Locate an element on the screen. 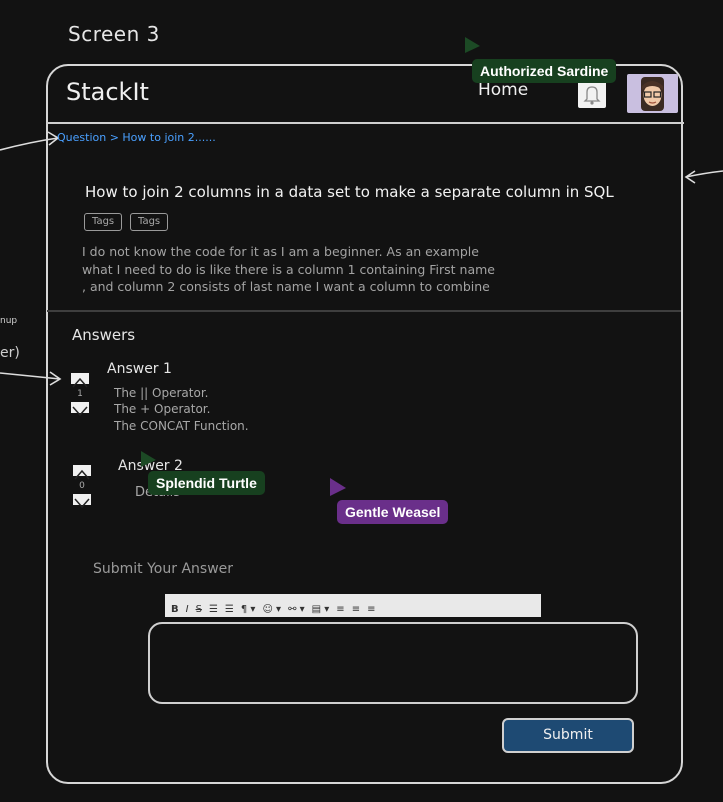 The image size is (723, 802). paragraph-dropdown: ¶ ▾ is located at coordinates (248, 609).